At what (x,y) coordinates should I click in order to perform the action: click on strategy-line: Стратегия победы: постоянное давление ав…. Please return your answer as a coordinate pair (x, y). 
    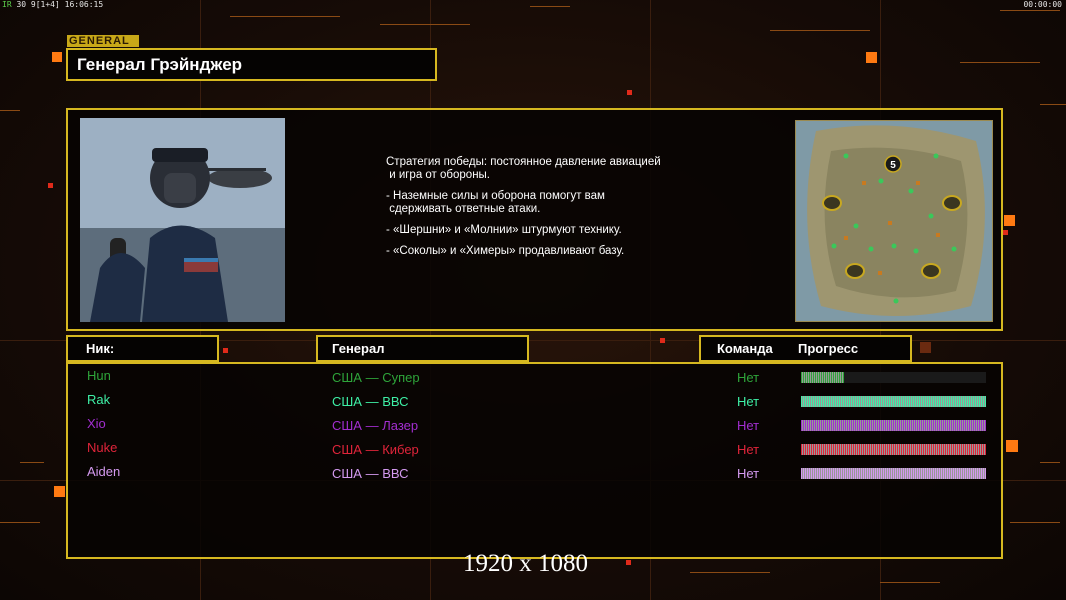
    Looking at the image, I should click on (523, 168).